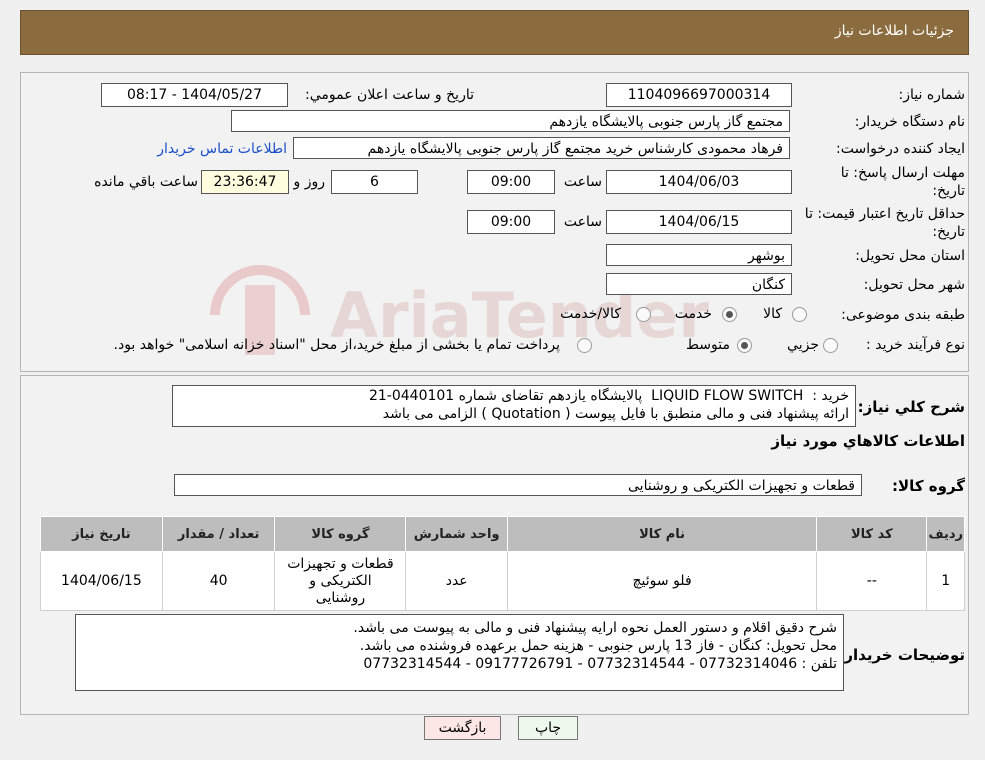 The height and width of the screenshot is (760, 985). I want to click on category-label: طبقه بندی موضوعی:, so click(903, 315).